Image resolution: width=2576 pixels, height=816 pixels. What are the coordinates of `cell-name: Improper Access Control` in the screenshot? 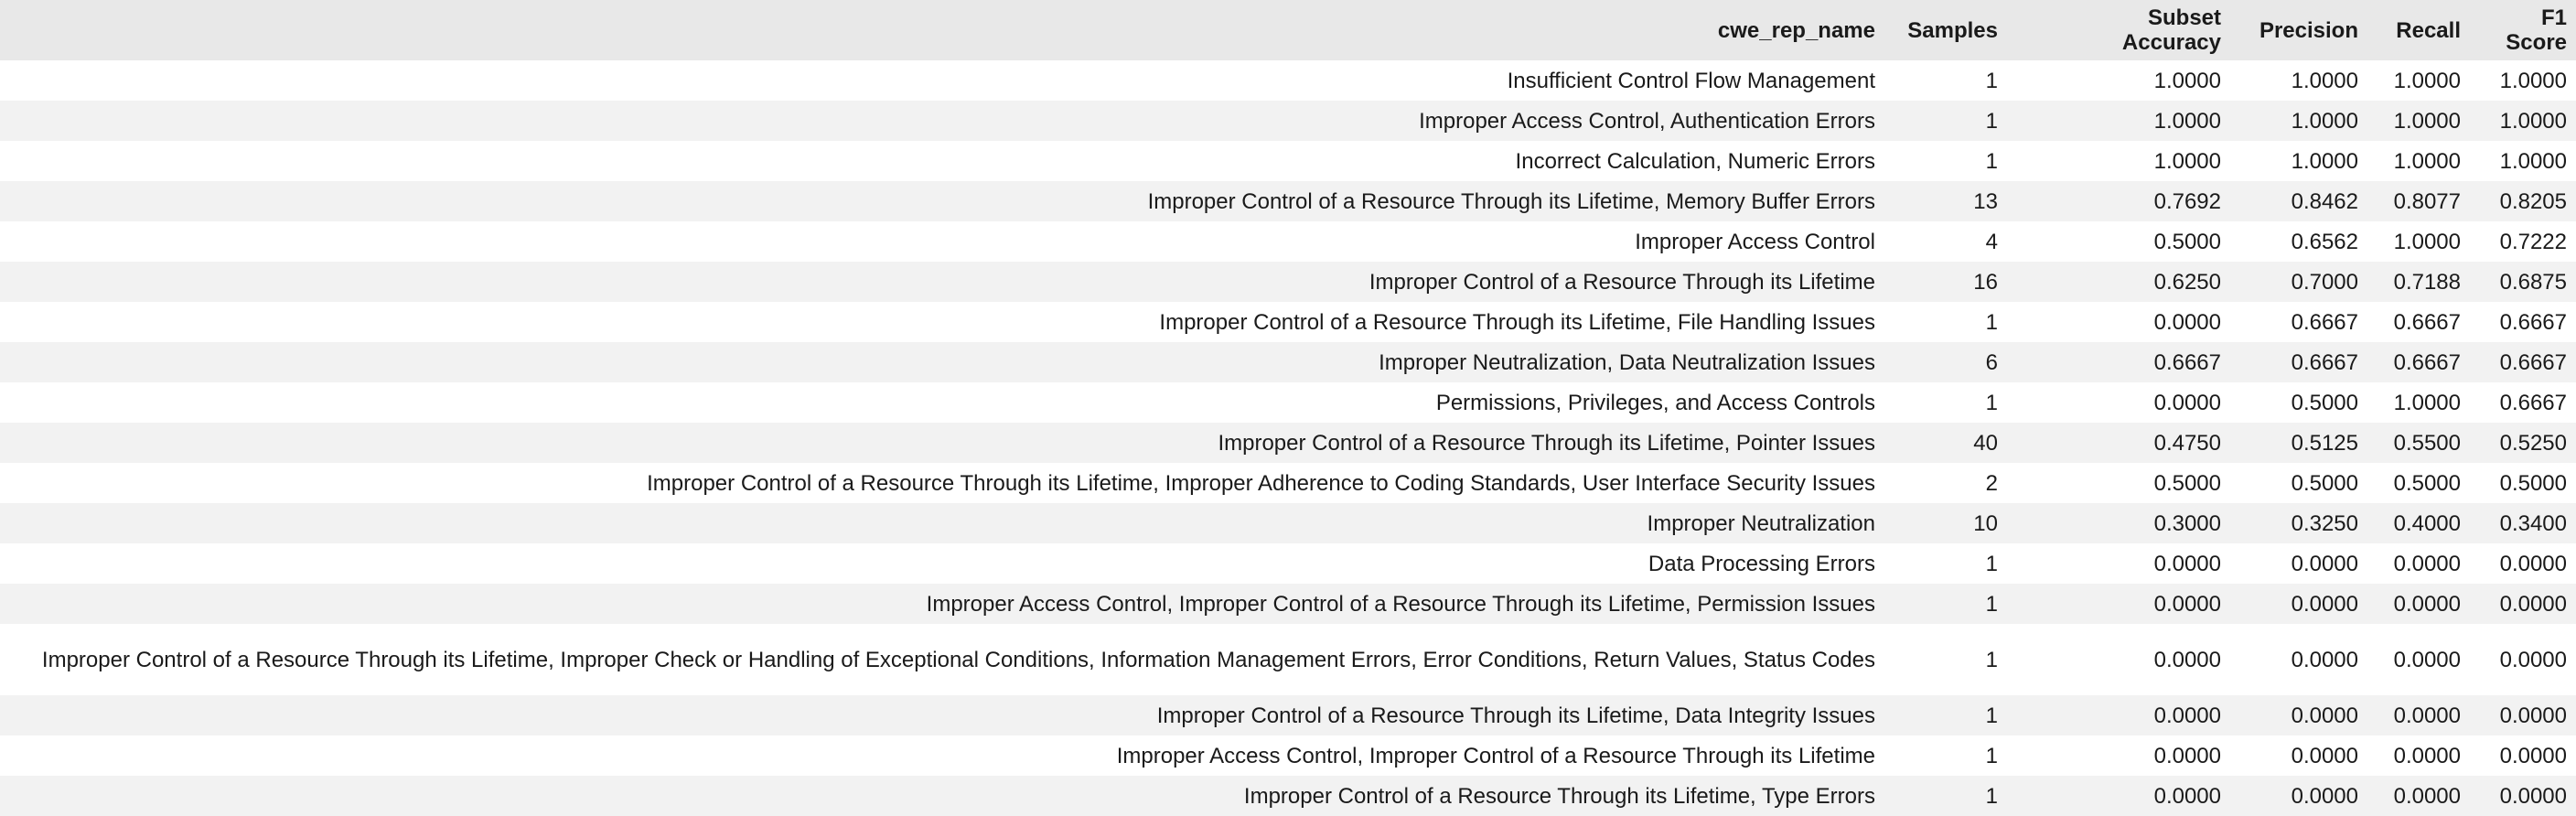 It's located at (1755, 241).